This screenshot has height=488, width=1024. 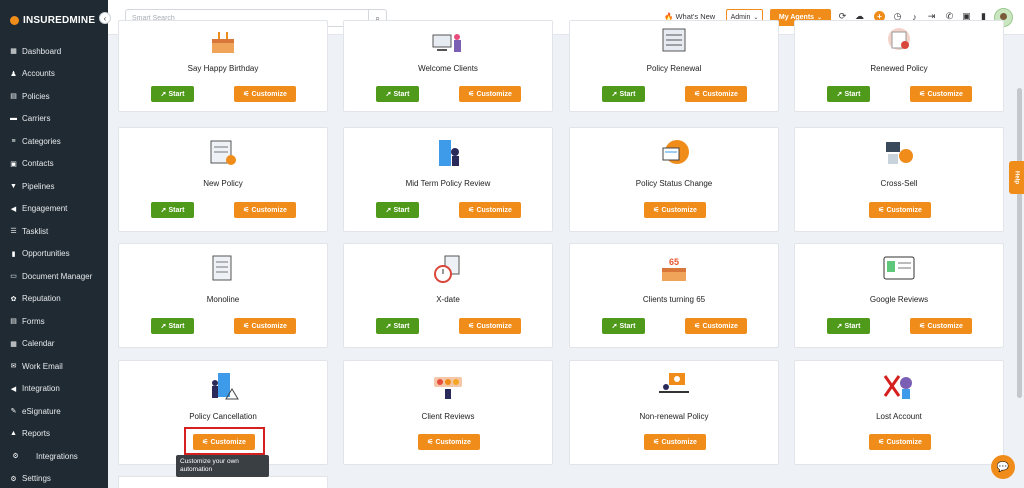 What do you see at coordinates (54, 74) in the screenshot?
I see `sidebar-item-accounts: ♟ Accounts` at bounding box center [54, 74].